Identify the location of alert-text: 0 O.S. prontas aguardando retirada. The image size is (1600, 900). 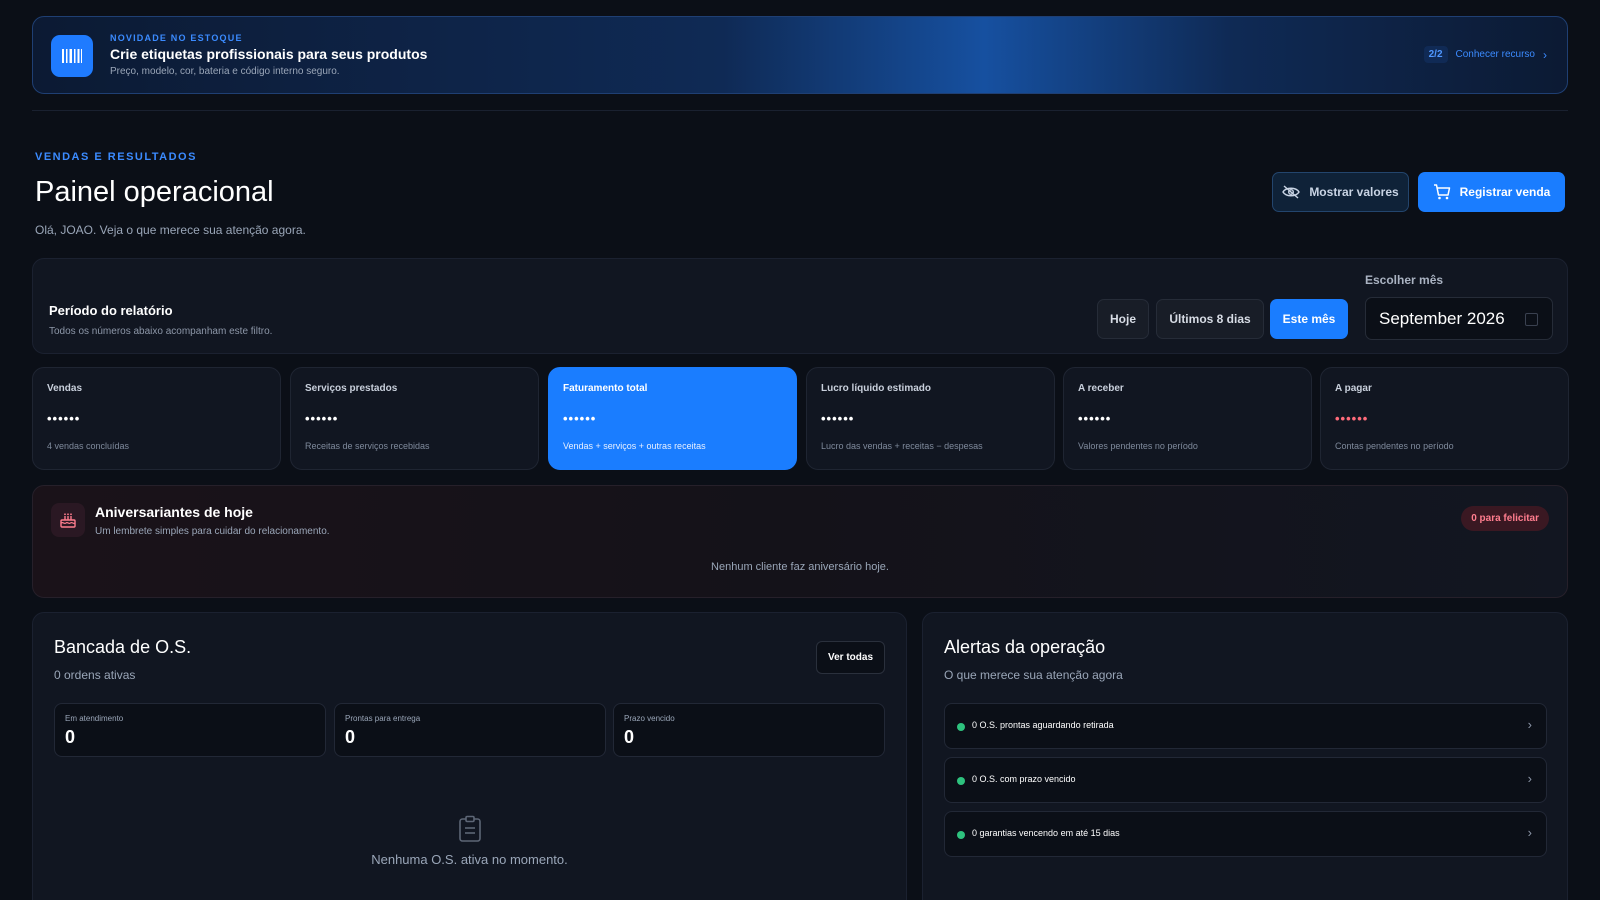
(1043, 725).